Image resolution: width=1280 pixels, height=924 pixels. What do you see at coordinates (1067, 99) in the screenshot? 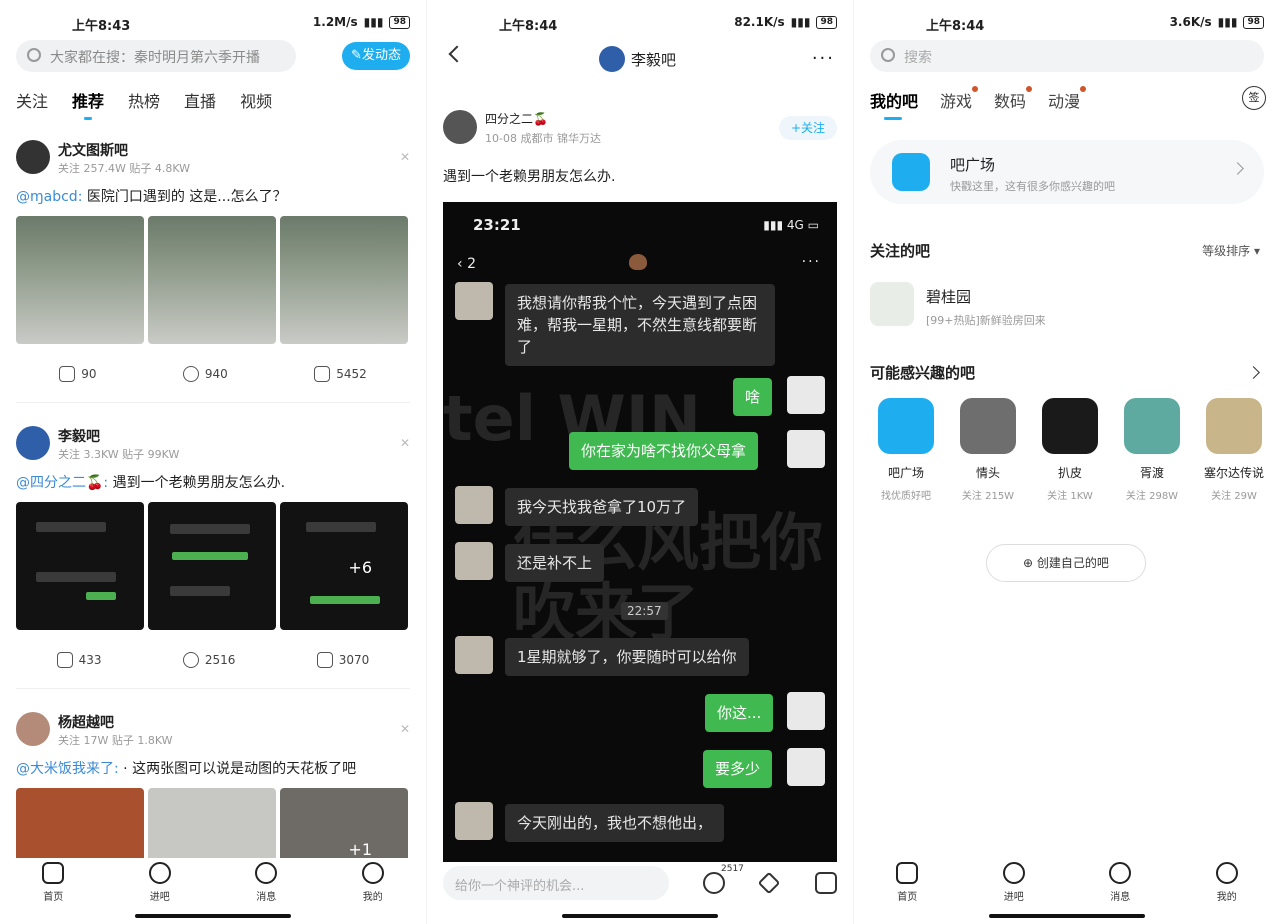
I see `tab-anime: 动漫` at bounding box center [1067, 99].